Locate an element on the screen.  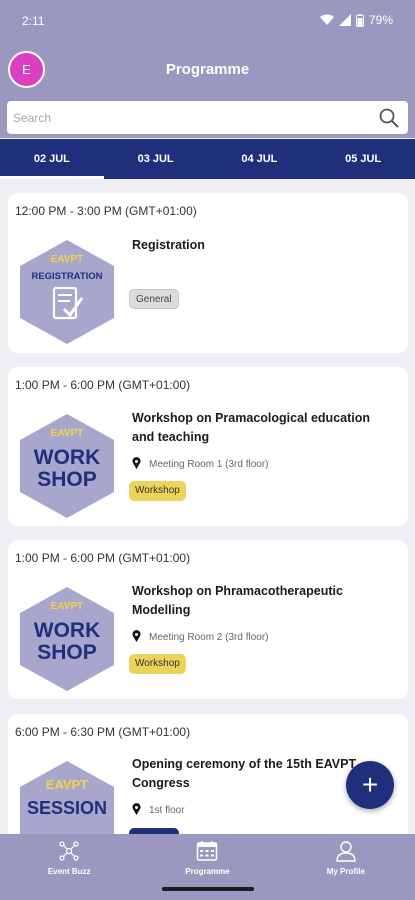
session-location: Meeting Room 2 (3rd floor) is located at coordinates (200, 637).